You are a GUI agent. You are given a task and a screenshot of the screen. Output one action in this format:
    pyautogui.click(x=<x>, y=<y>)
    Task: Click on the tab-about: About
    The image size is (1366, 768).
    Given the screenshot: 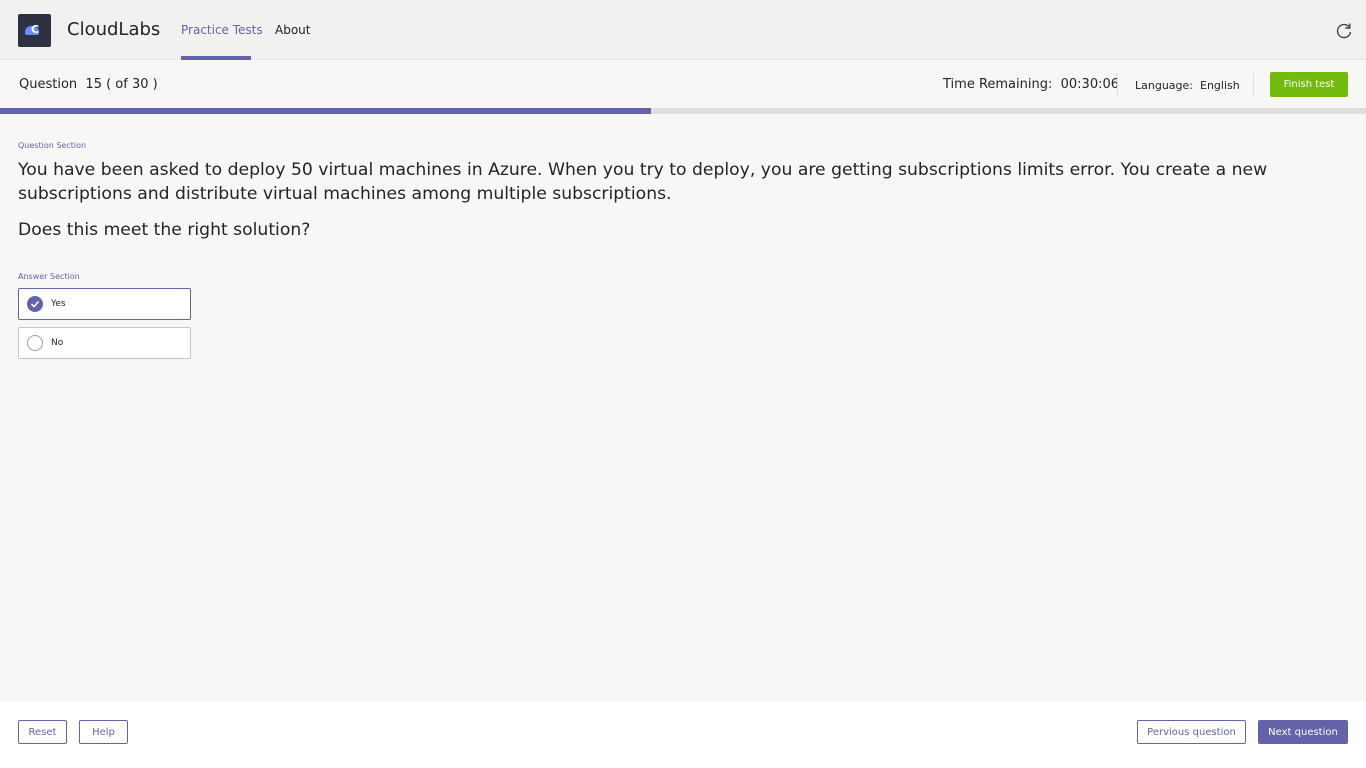 What is the action you would take?
    pyautogui.click(x=292, y=30)
    